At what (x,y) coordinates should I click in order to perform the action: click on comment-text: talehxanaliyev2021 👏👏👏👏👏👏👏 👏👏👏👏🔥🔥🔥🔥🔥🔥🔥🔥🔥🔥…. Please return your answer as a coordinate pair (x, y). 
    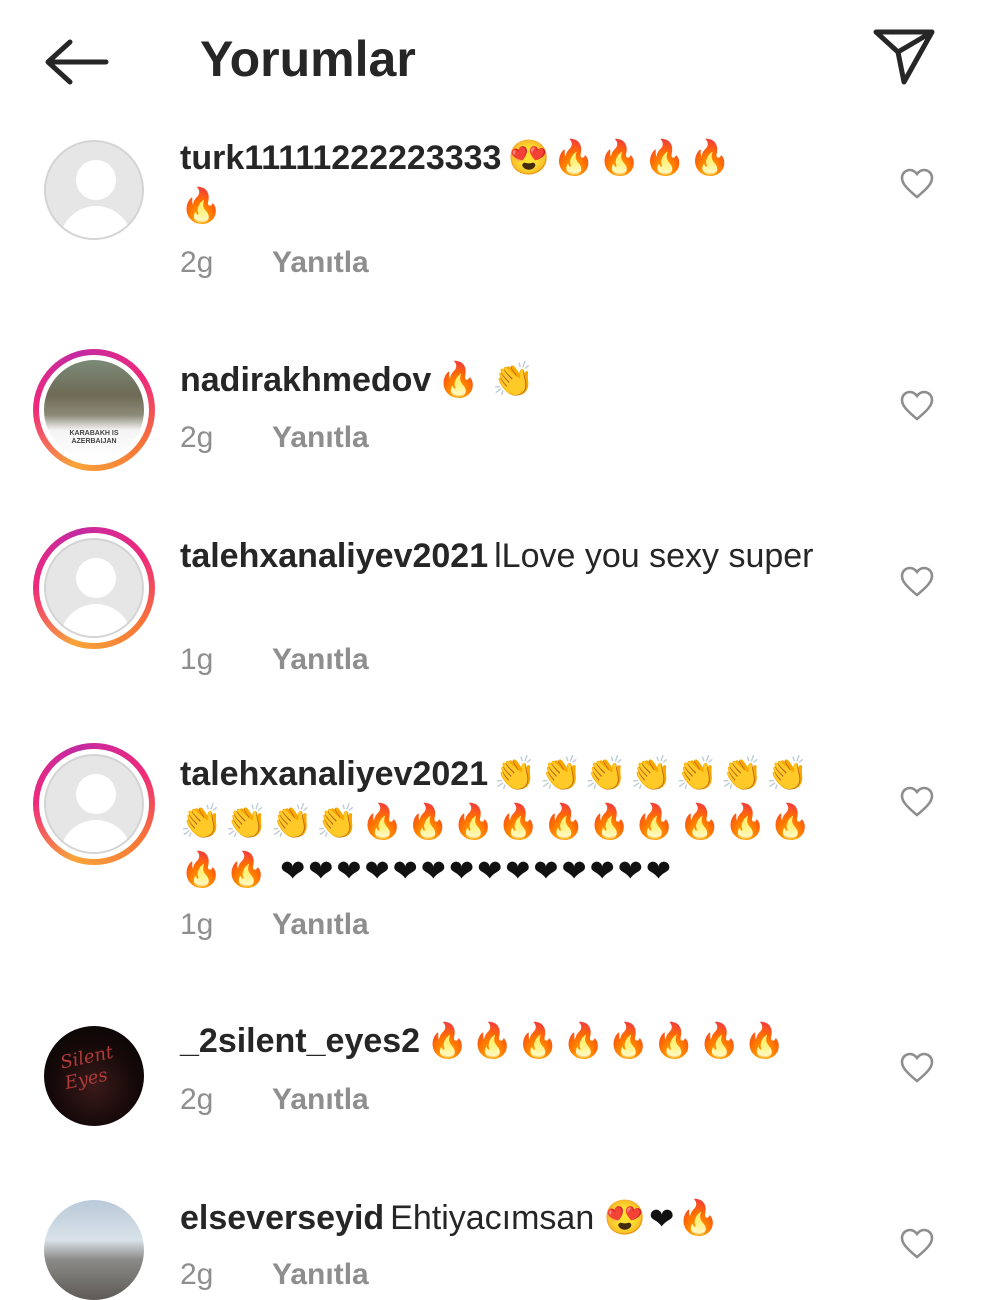
    Looking at the image, I should click on (525, 823).